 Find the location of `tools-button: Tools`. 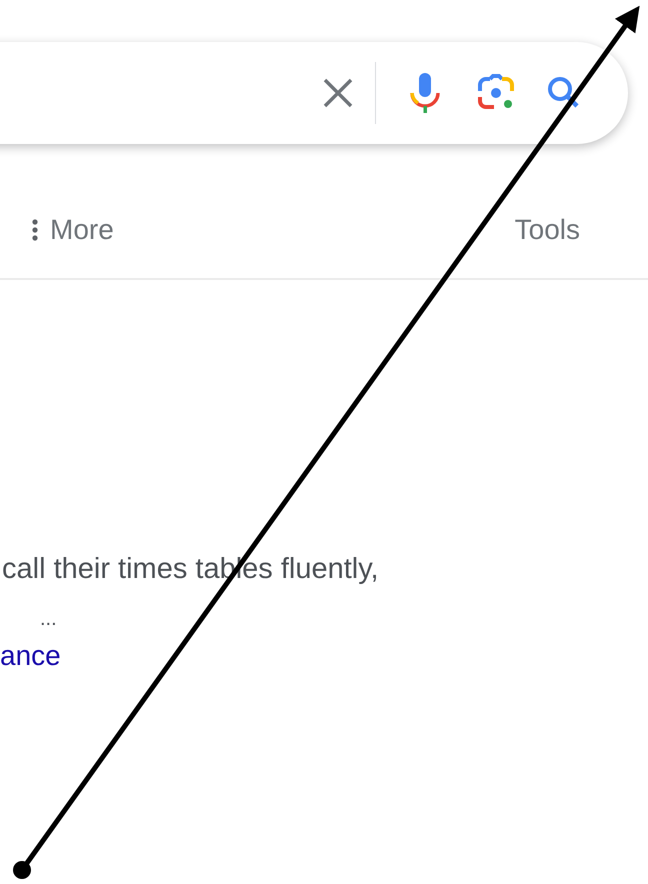

tools-button: Tools is located at coordinates (547, 230).